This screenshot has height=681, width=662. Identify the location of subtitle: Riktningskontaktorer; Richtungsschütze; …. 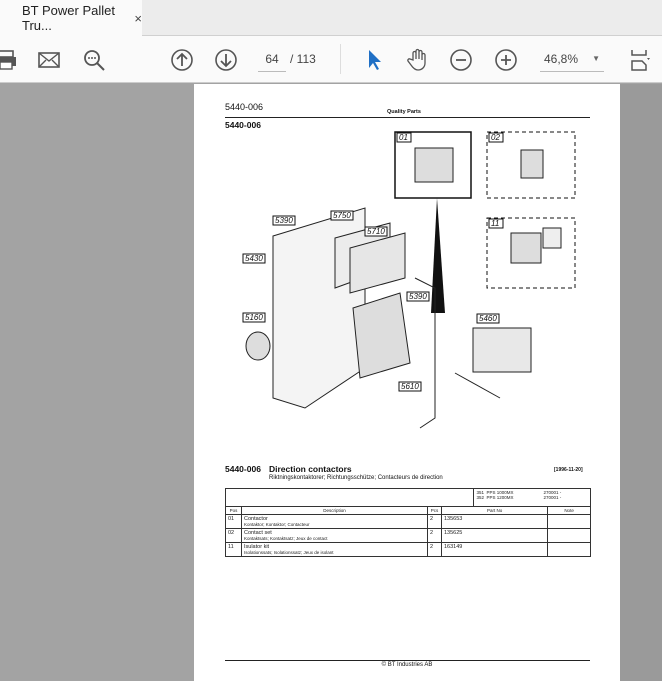
(356, 478).